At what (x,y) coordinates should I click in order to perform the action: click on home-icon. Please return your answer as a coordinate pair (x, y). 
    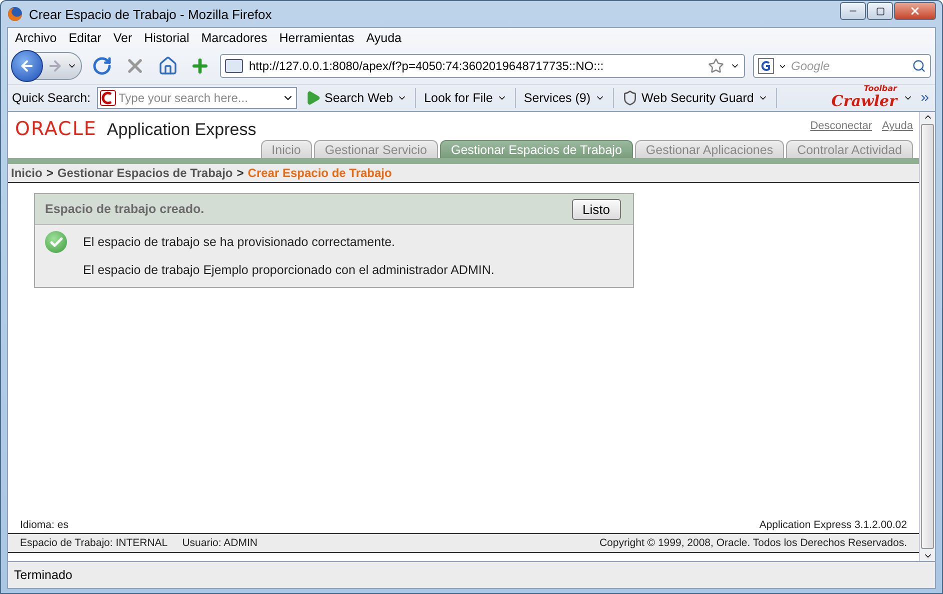
    Looking at the image, I should click on (168, 66).